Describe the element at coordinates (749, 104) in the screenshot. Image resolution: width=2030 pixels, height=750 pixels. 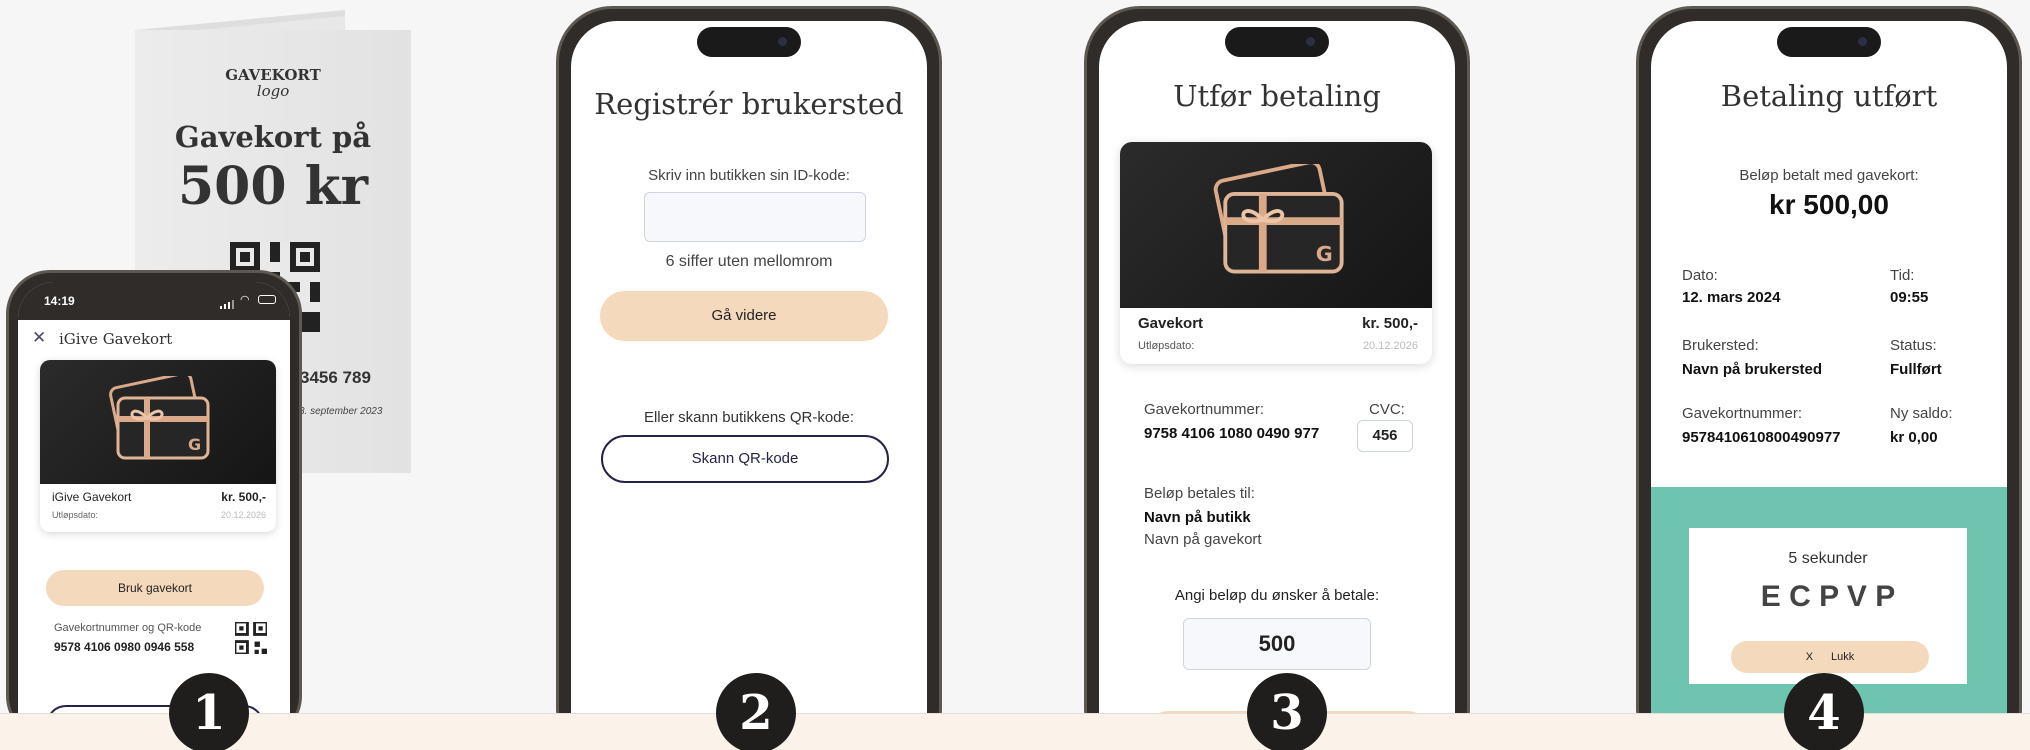
I see `page-title: Registrér brukersted` at that location.